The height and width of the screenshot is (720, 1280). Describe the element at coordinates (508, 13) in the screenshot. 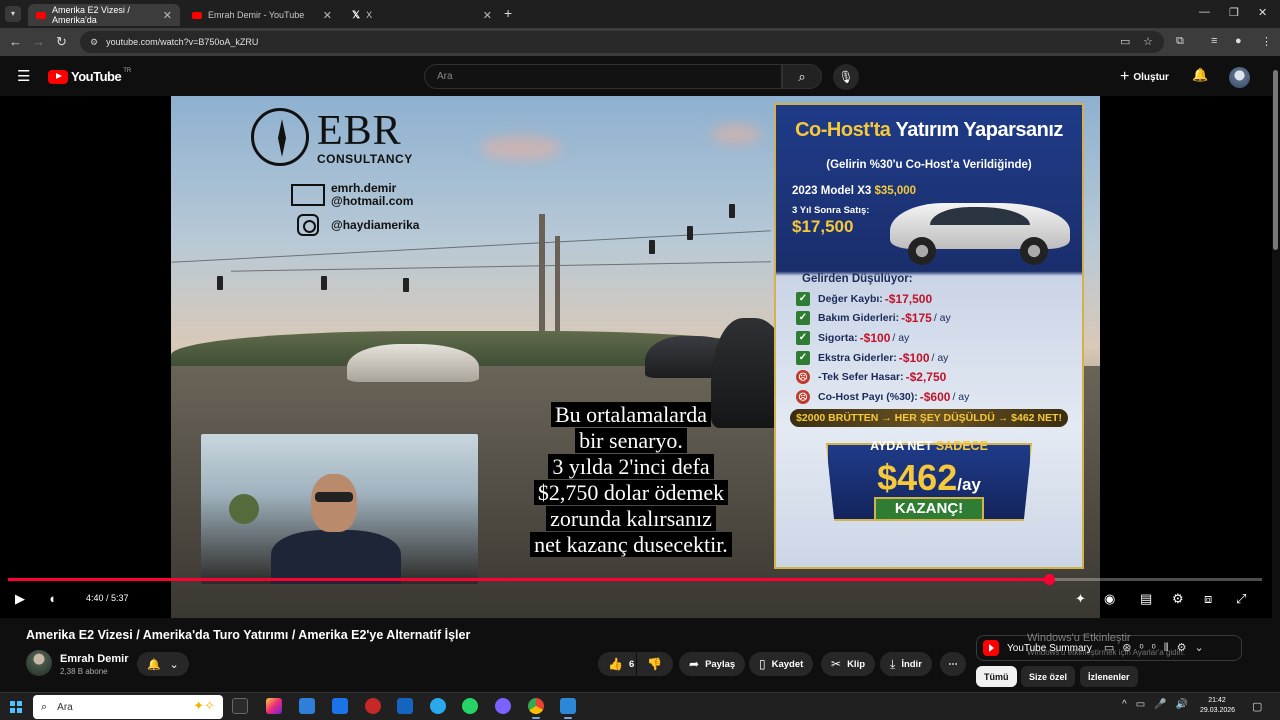

I see `new-tab-button: +` at that location.